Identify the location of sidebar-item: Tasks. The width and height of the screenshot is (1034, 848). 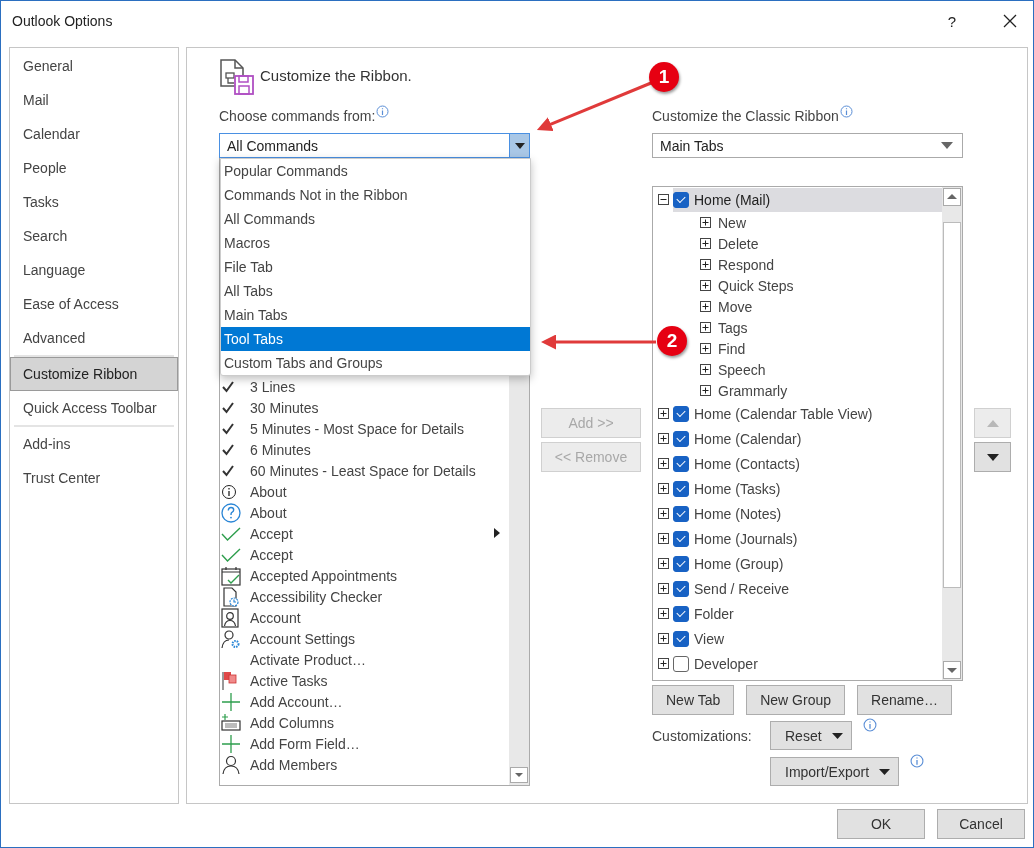
(94, 202).